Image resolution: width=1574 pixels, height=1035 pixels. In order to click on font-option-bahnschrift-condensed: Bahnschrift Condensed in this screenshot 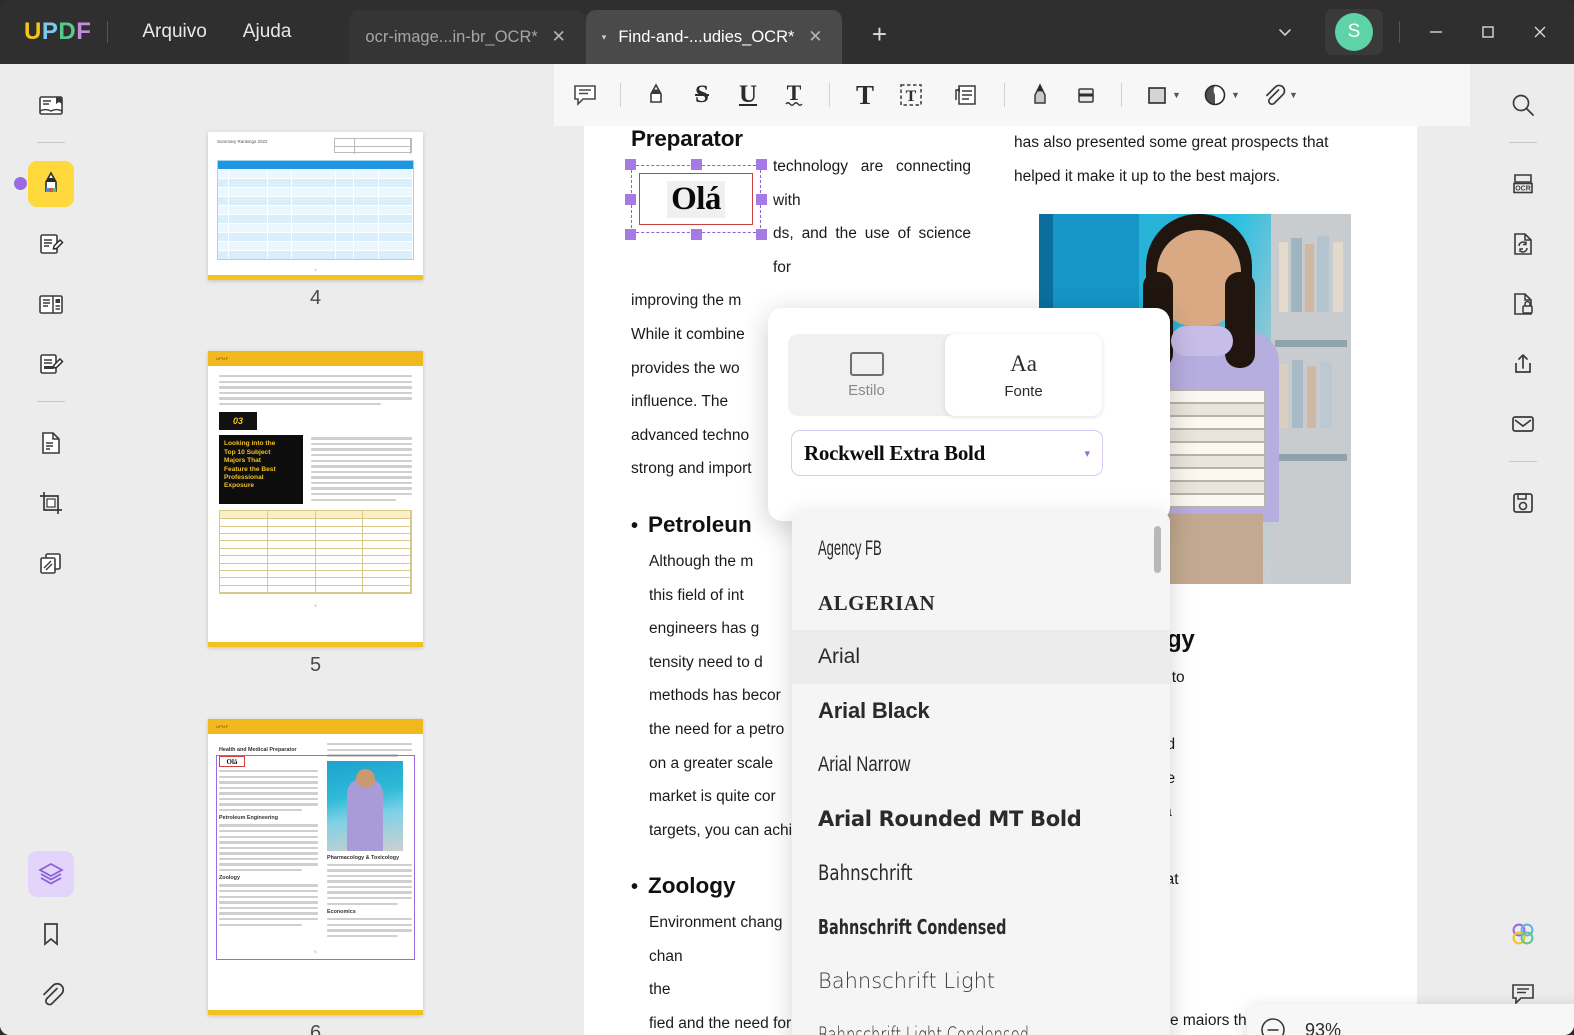, I will do `click(981, 927)`.